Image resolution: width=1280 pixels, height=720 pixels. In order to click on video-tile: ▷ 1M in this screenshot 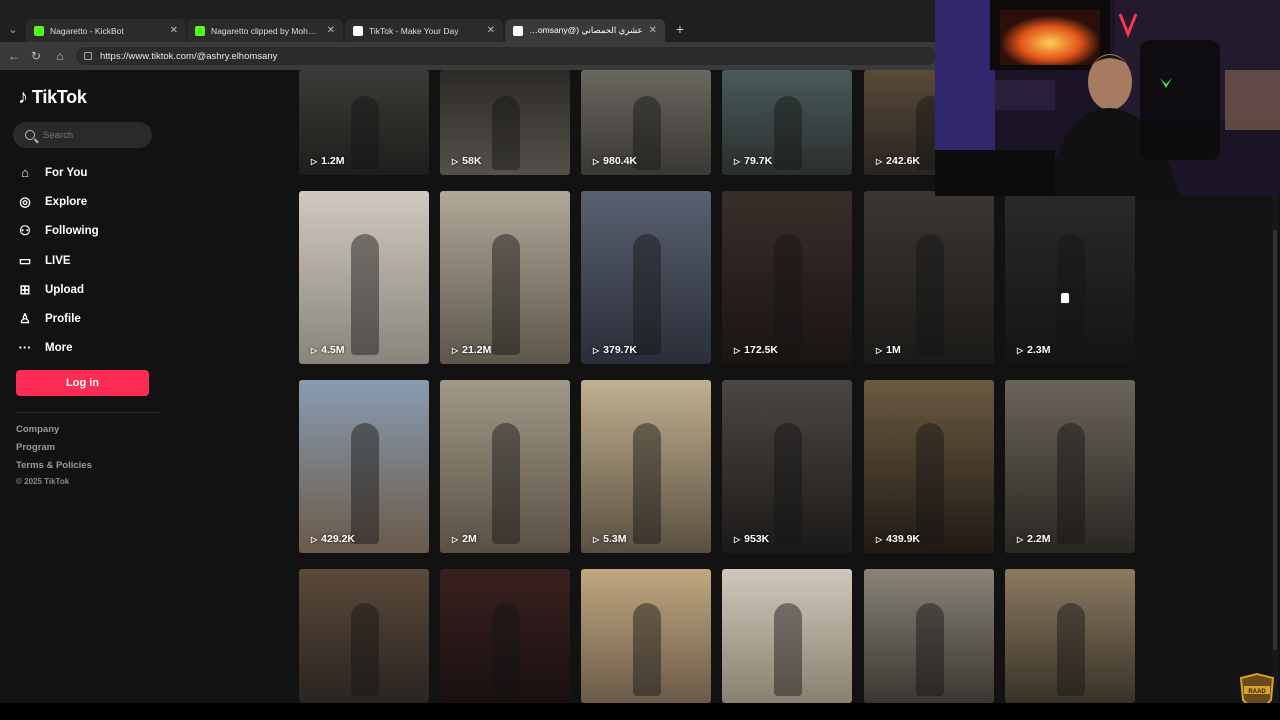, I will do `click(929, 277)`.